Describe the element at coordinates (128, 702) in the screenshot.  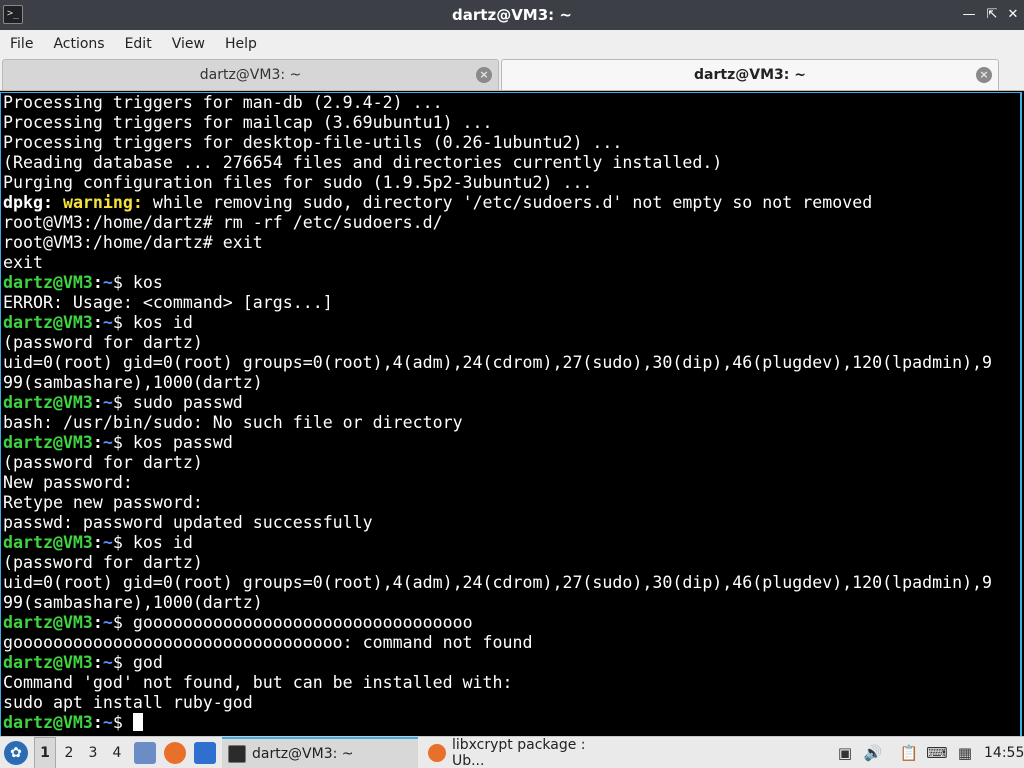
I see `output-text: sudo apt install ruby-god` at that location.